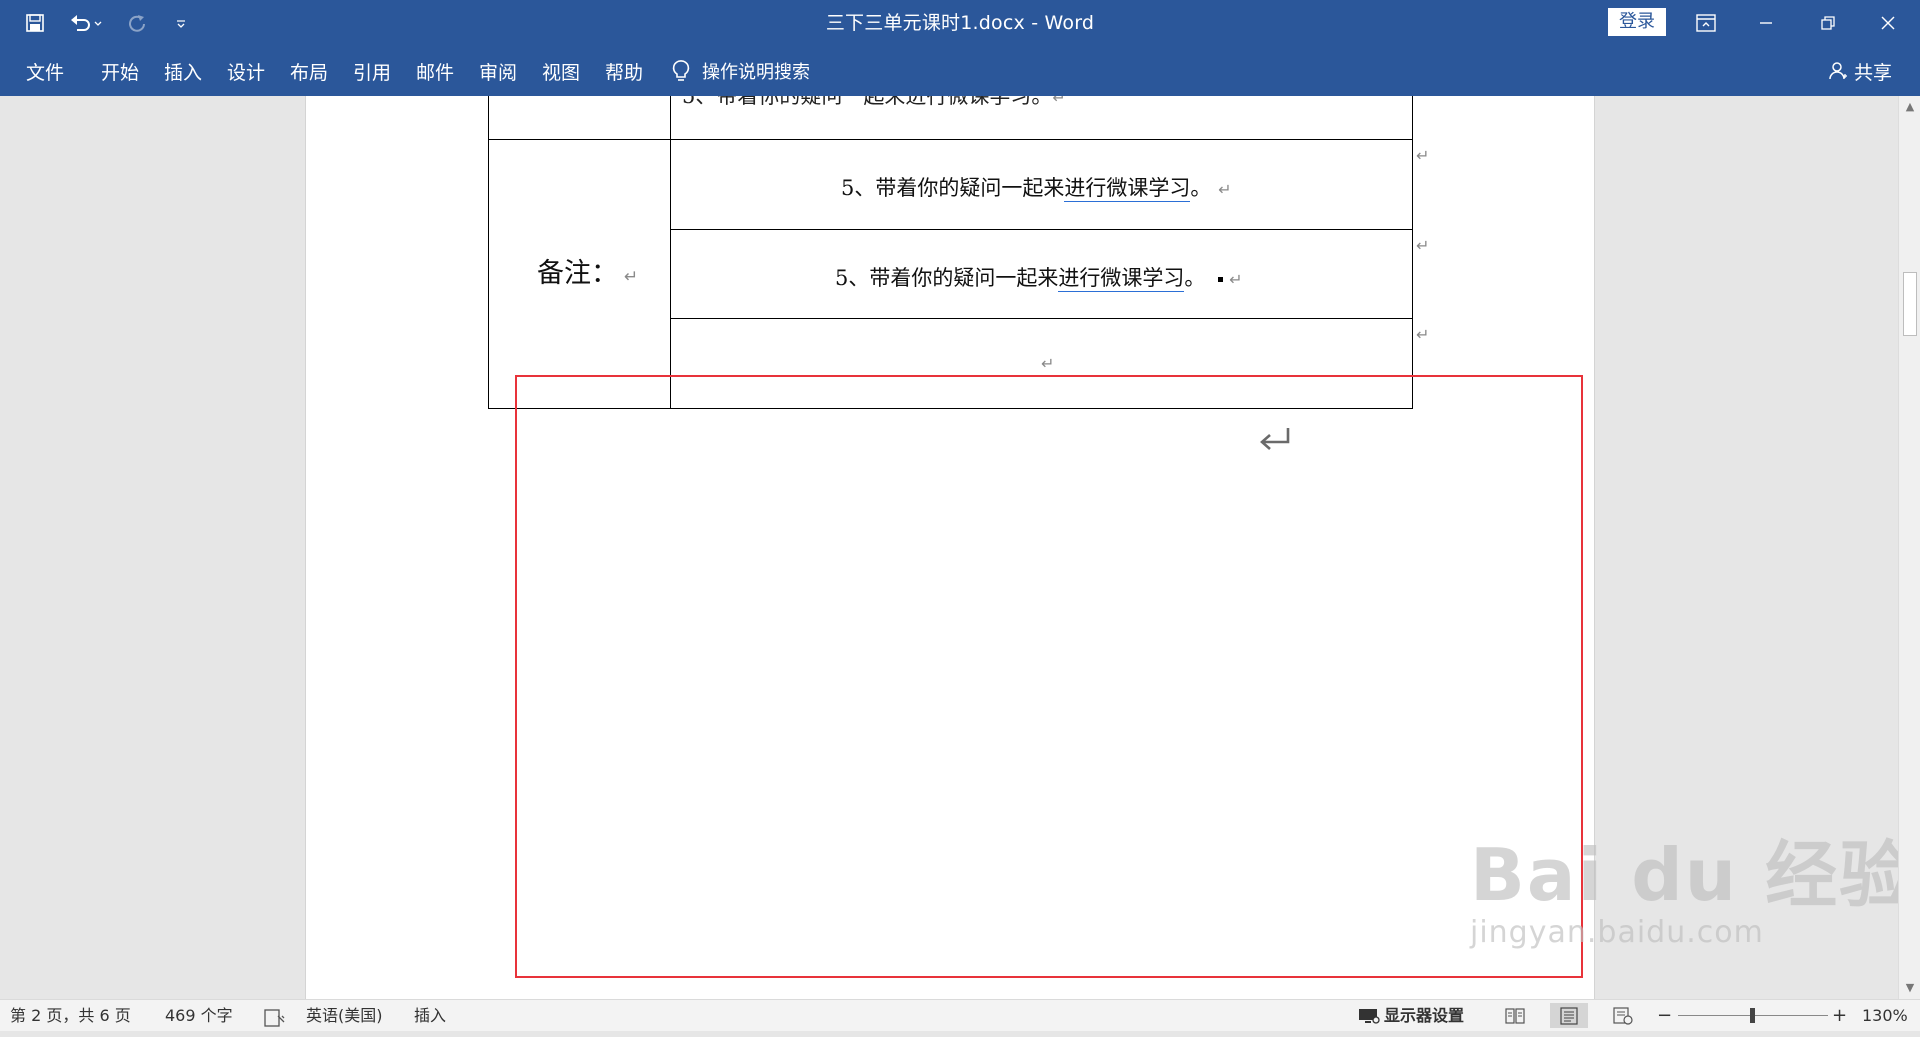 The width and height of the screenshot is (1920, 1037). I want to click on share-button: 共享, so click(1860, 71).